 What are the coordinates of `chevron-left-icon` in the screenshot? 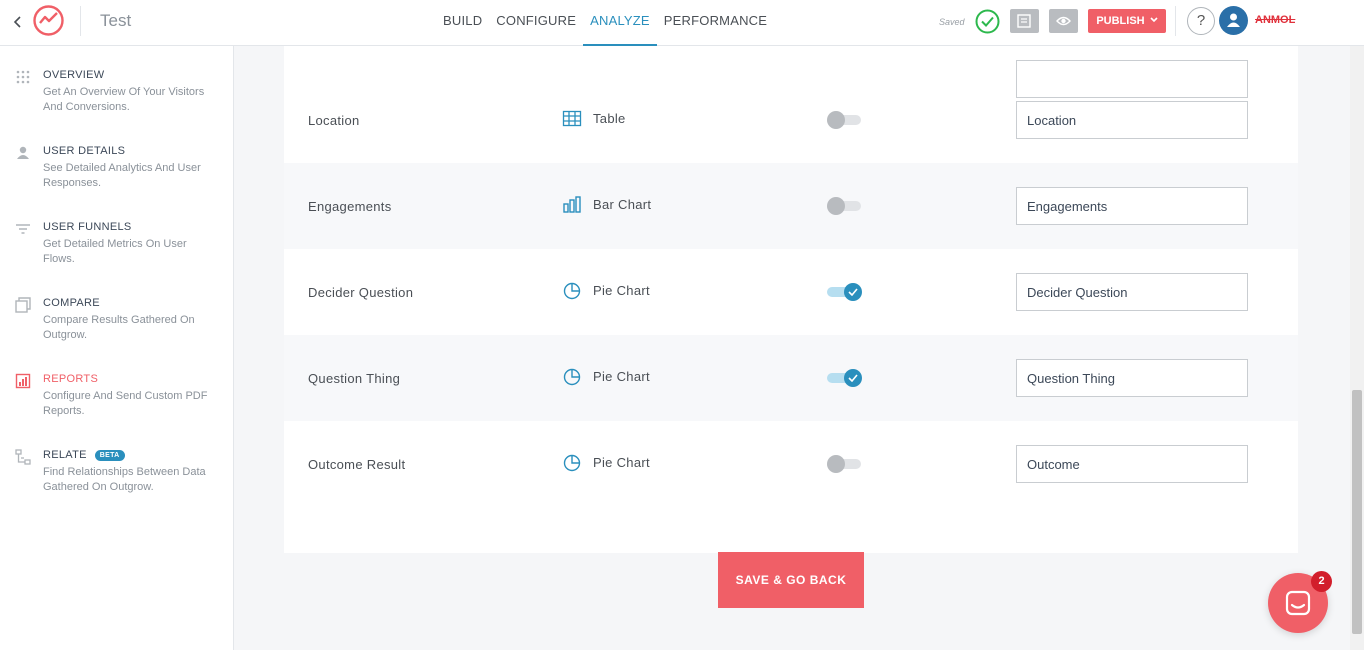 It's located at (17, 22).